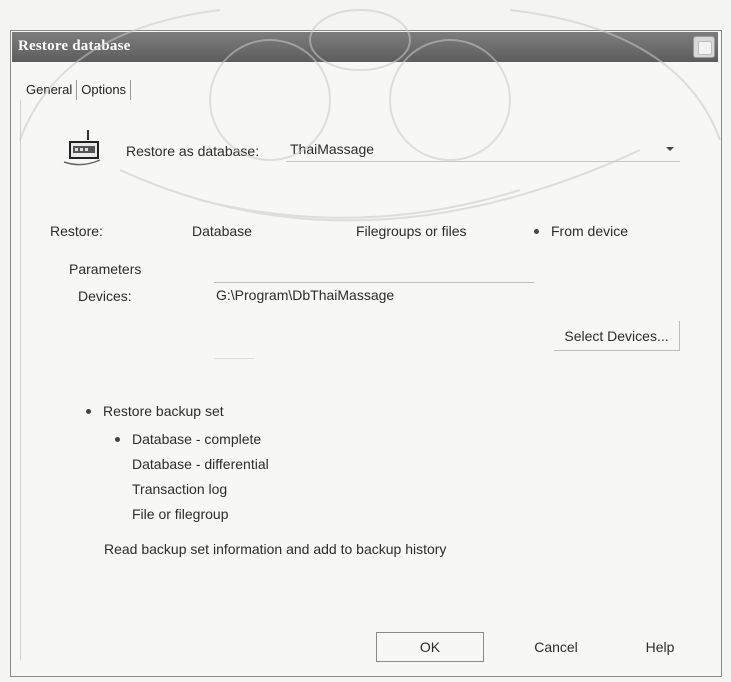 The height and width of the screenshot is (682, 731). I want to click on help-button: Help, so click(660, 647).